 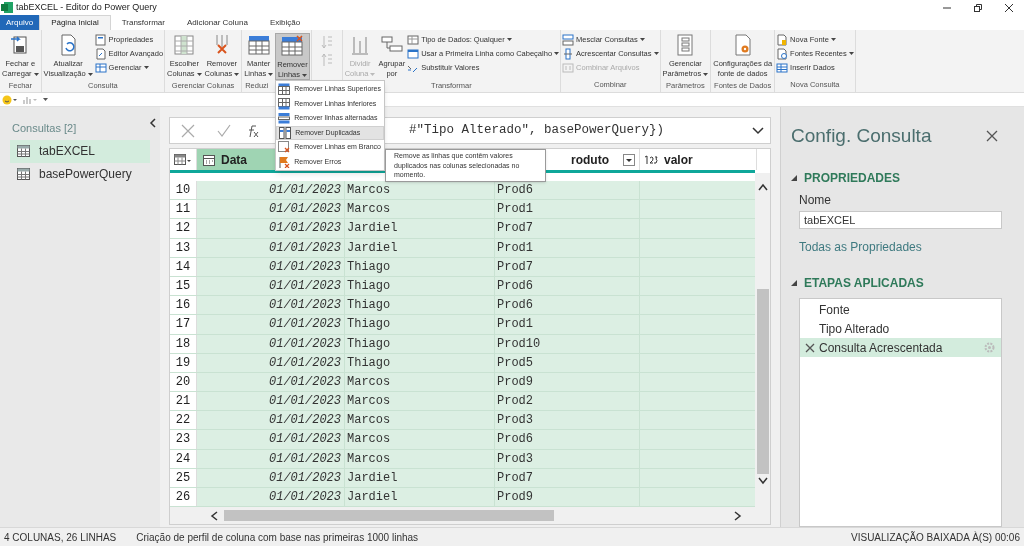 I want to click on status-text: 4 COLUNAS, 26 LINHAS, so click(x=60, y=537).